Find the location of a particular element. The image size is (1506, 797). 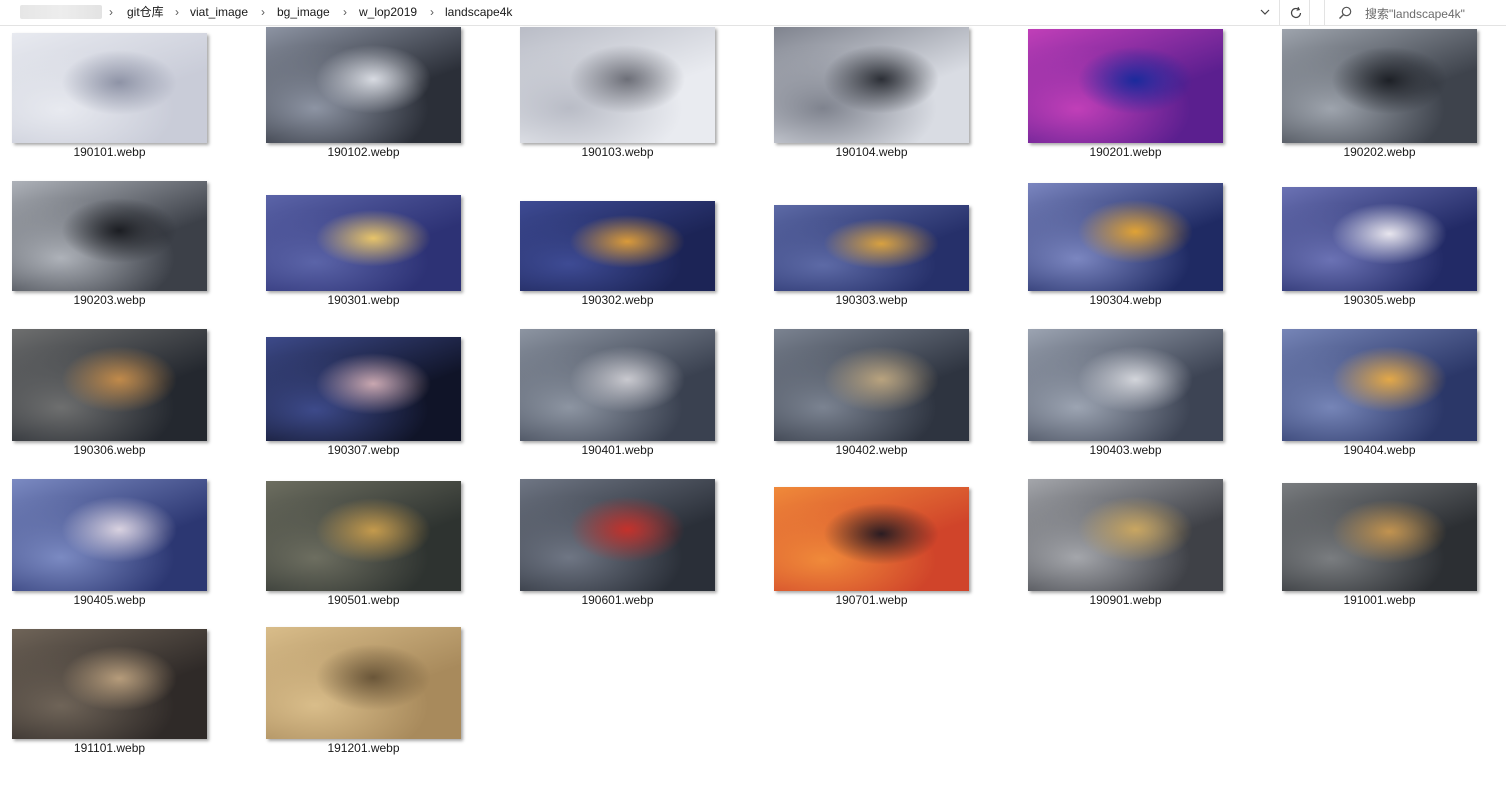

file-item: 190403.webp is located at coordinates (1143, 398).